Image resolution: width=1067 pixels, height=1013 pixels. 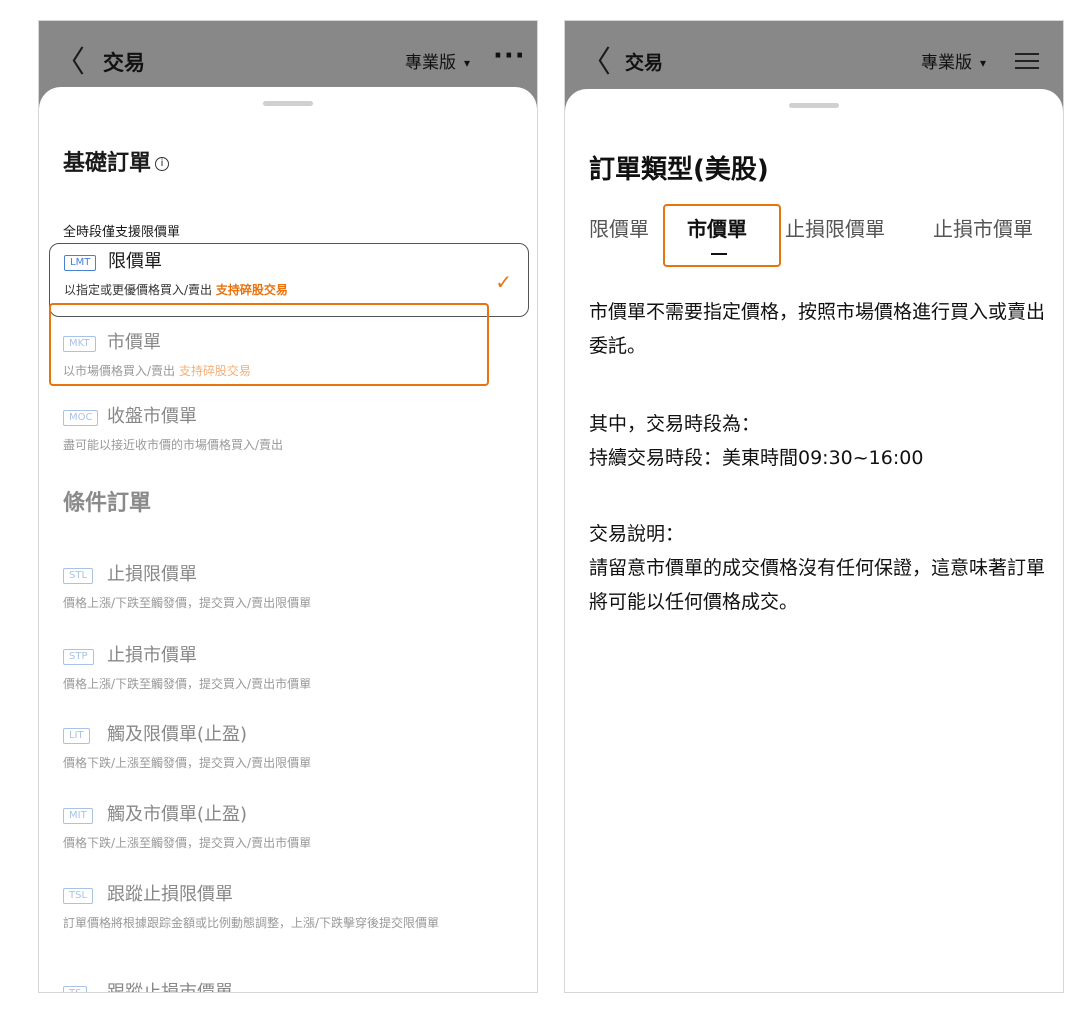 I want to click on basic-orders-note: 全時段僅支援限價單, so click(x=122, y=232).